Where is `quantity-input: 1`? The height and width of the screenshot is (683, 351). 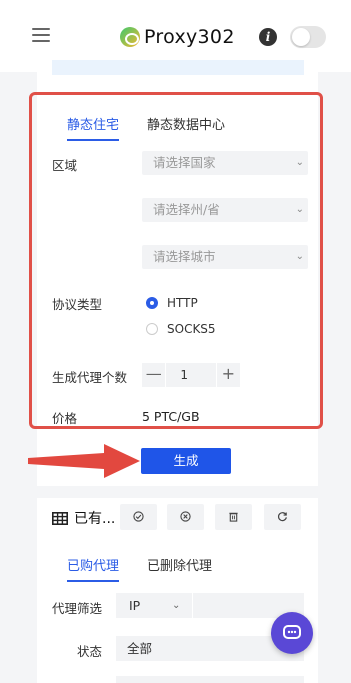 quantity-input: 1 is located at coordinates (191, 375).